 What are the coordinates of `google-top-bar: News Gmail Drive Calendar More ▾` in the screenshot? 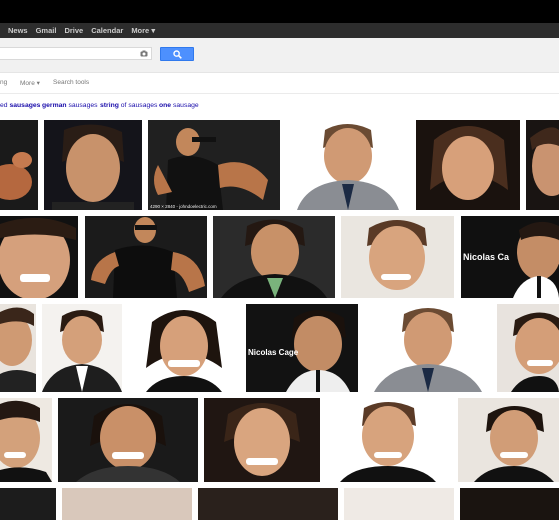 It's located at (279, 30).